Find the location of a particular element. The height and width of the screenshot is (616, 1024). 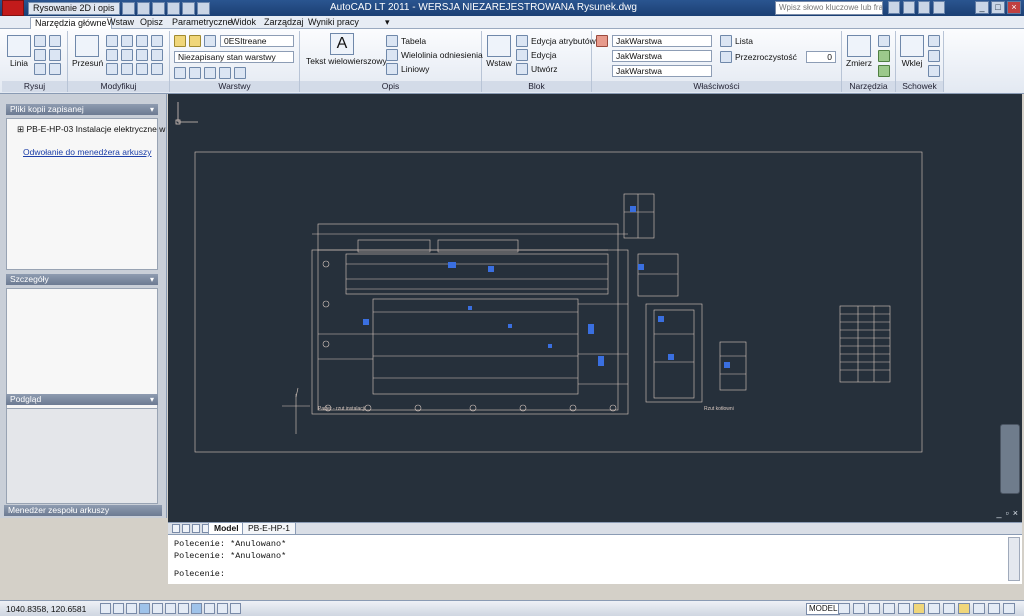

transparency-input: 0 is located at coordinates (821, 57).